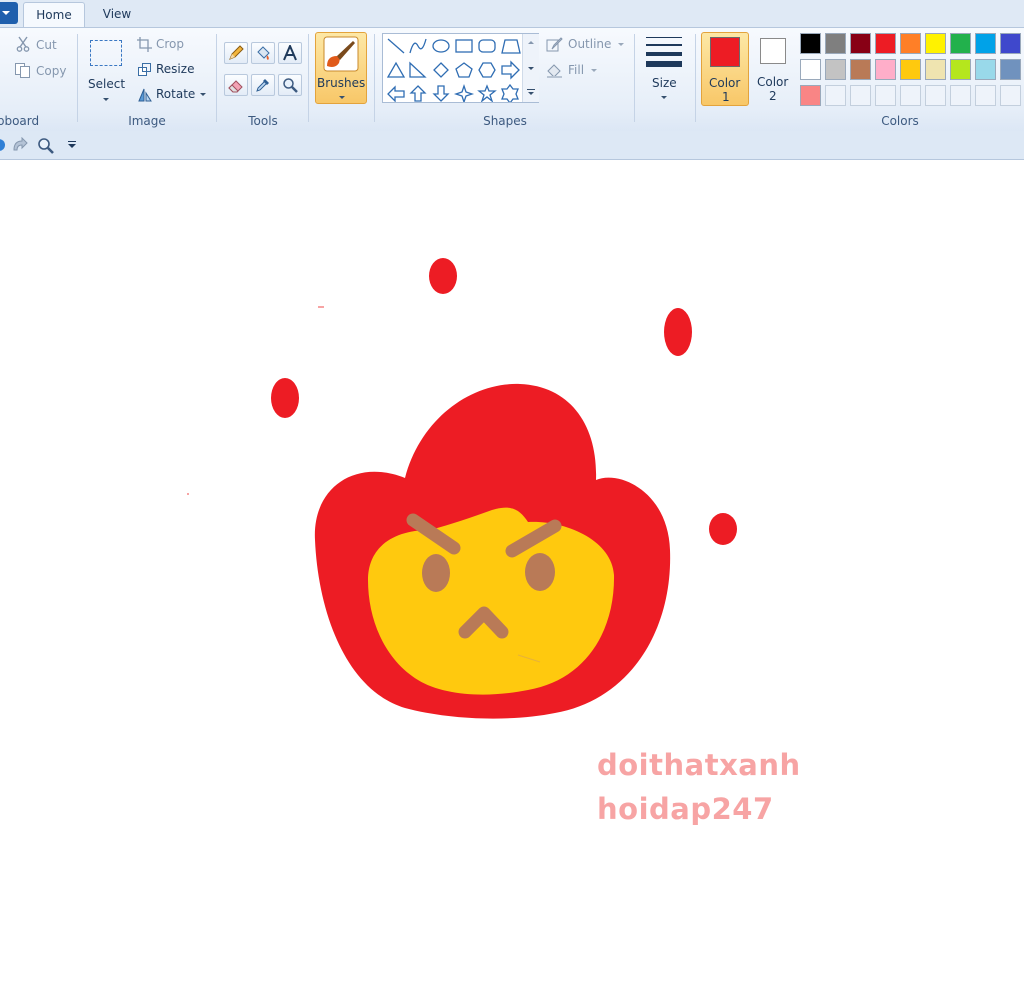 The image size is (1024, 1000). I want to click on redo-icon, so click(20, 145).